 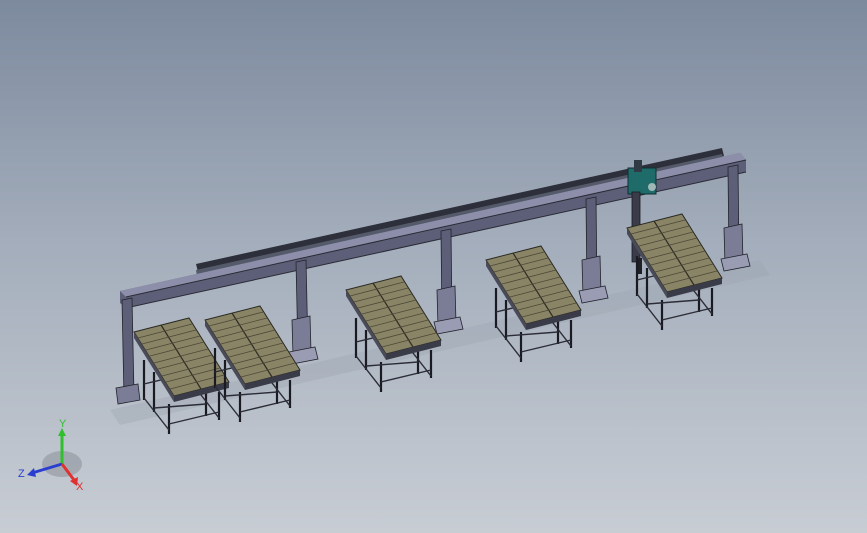 What do you see at coordinates (63, 424) in the screenshot?
I see `y-axis-label: Y` at bounding box center [63, 424].